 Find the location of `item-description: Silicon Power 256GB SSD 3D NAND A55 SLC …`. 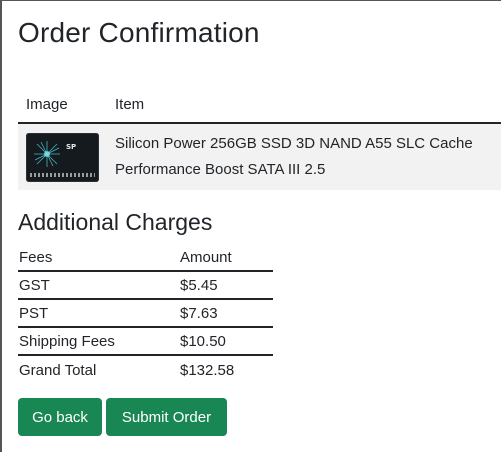

item-description: Silicon Power 256GB SSD 3D NAND A55 SLC … is located at coordinates (294, 156).